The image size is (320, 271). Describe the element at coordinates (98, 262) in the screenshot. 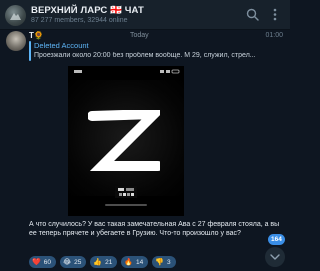

I see `thumbs-up-icon: 👍` at that location.